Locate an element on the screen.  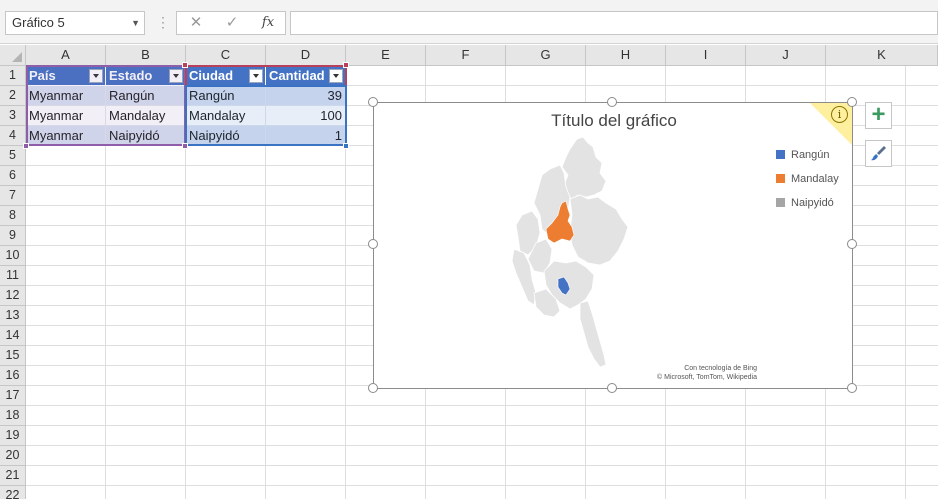
legend-label: Naipyidó is located at coordinates (812, 203).